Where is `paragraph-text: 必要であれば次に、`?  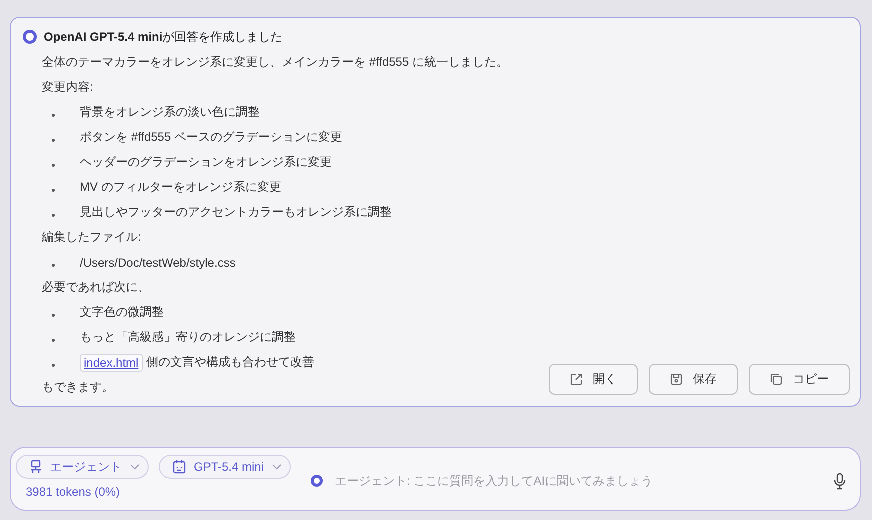
paragraph-text: 必要であれば次に、 is located at coordinates (96, 287).